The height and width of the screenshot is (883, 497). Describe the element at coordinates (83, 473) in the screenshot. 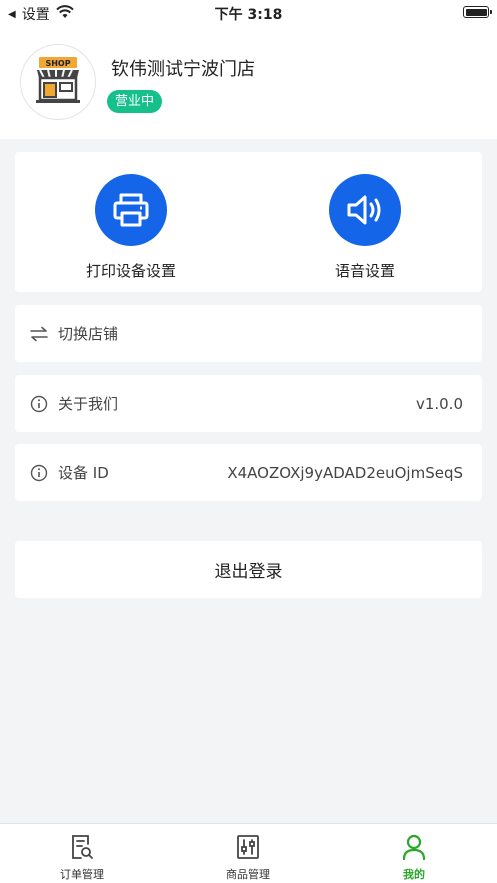

I see `device-id-label: 设备 ID` at that location.